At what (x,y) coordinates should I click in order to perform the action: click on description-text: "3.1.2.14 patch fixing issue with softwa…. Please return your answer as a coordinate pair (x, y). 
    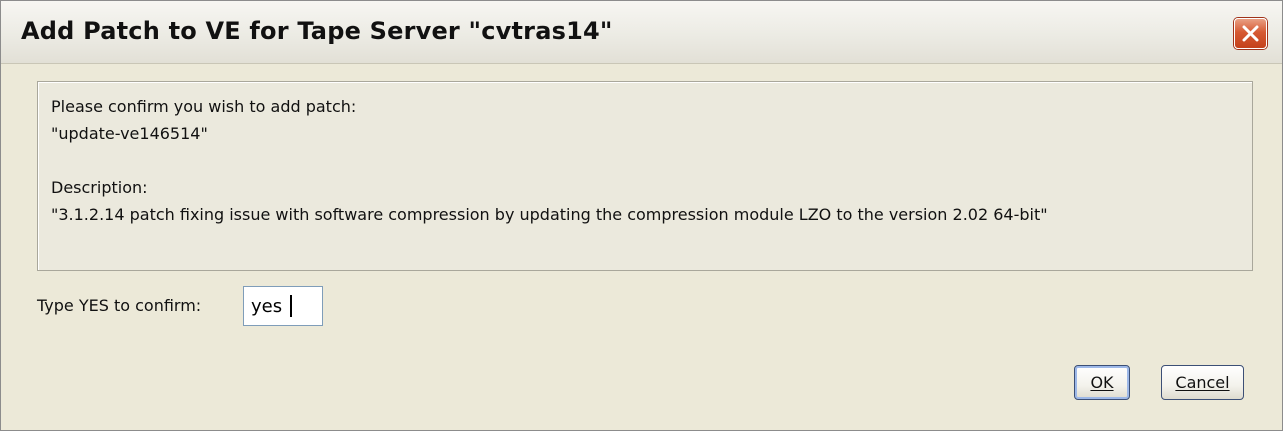
    Looking at the image, I should click on (549, 214).